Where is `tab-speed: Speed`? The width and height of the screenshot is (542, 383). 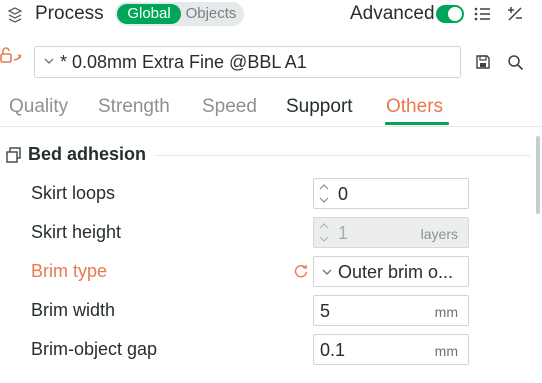
tab-speed: Speed is located at coordinates (229, 107).